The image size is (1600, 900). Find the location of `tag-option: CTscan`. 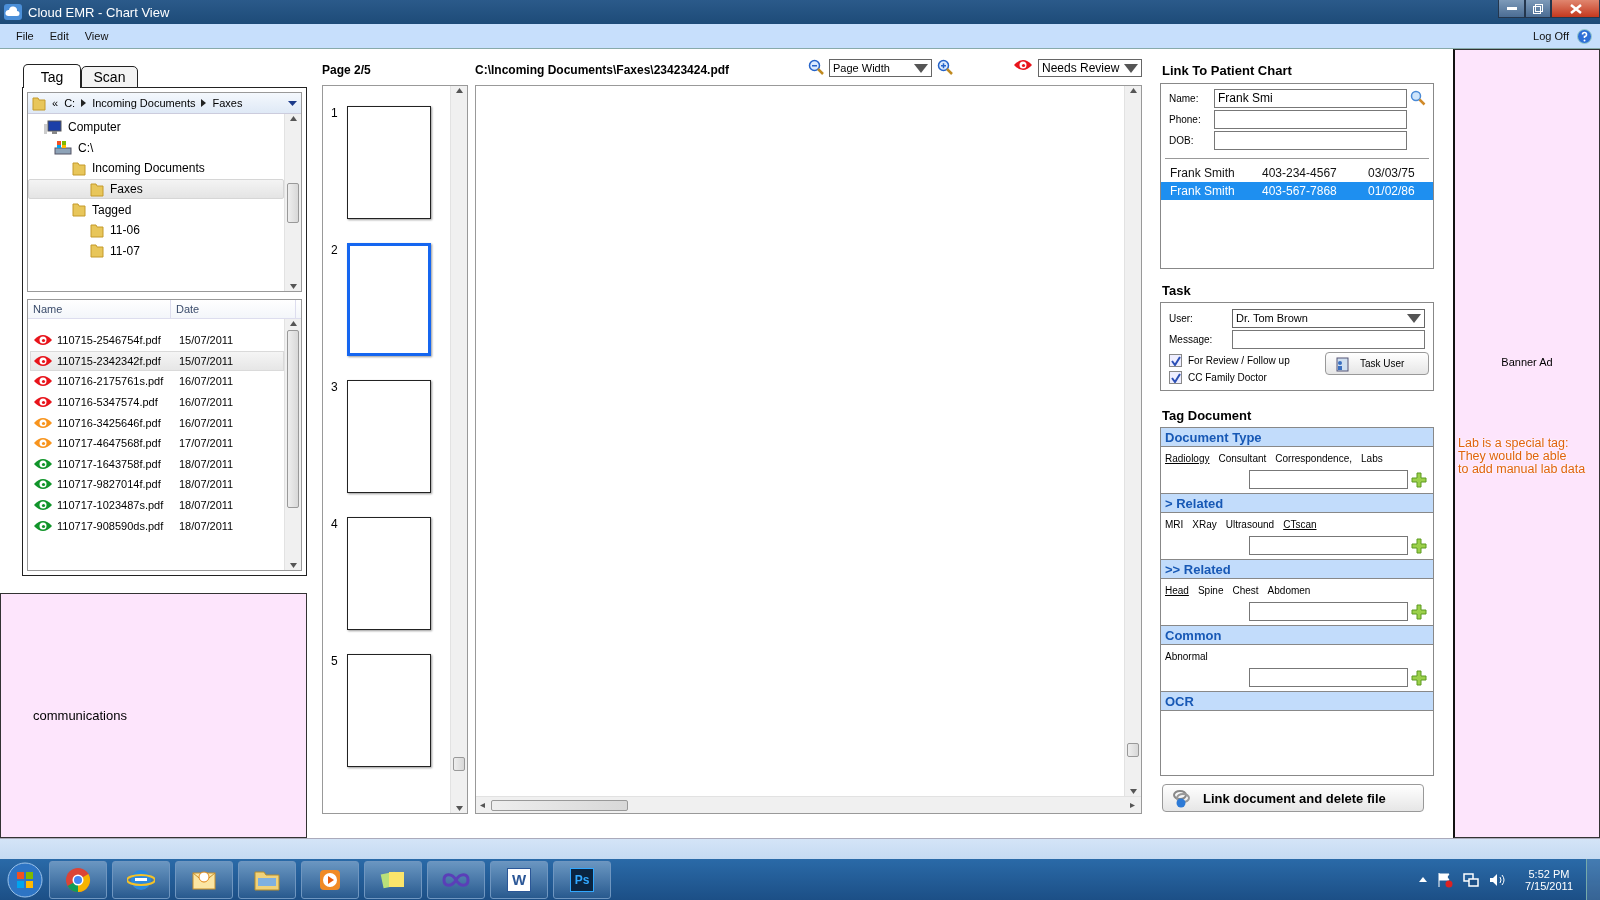

tag-option: CTscan is located at coordinates (1300, 524).